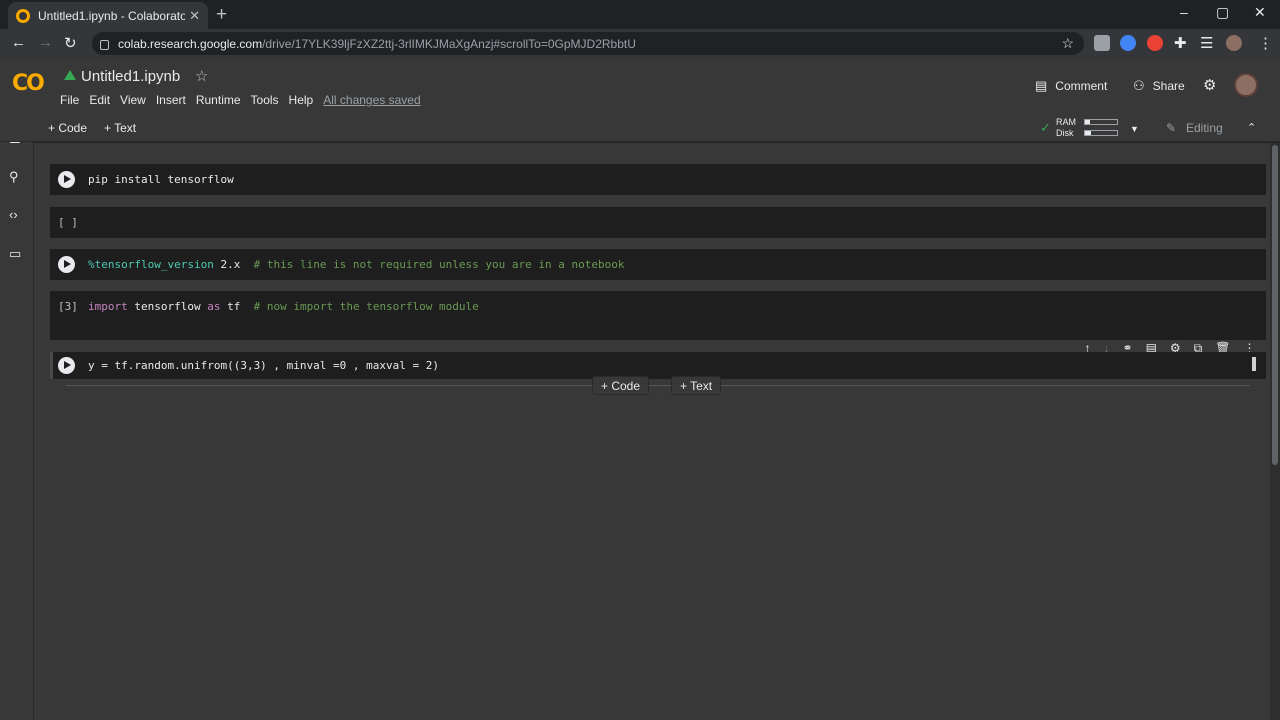 The height and width of the screenshot is (720, 1280). I want to click on keyword: as, so click(214, 306).